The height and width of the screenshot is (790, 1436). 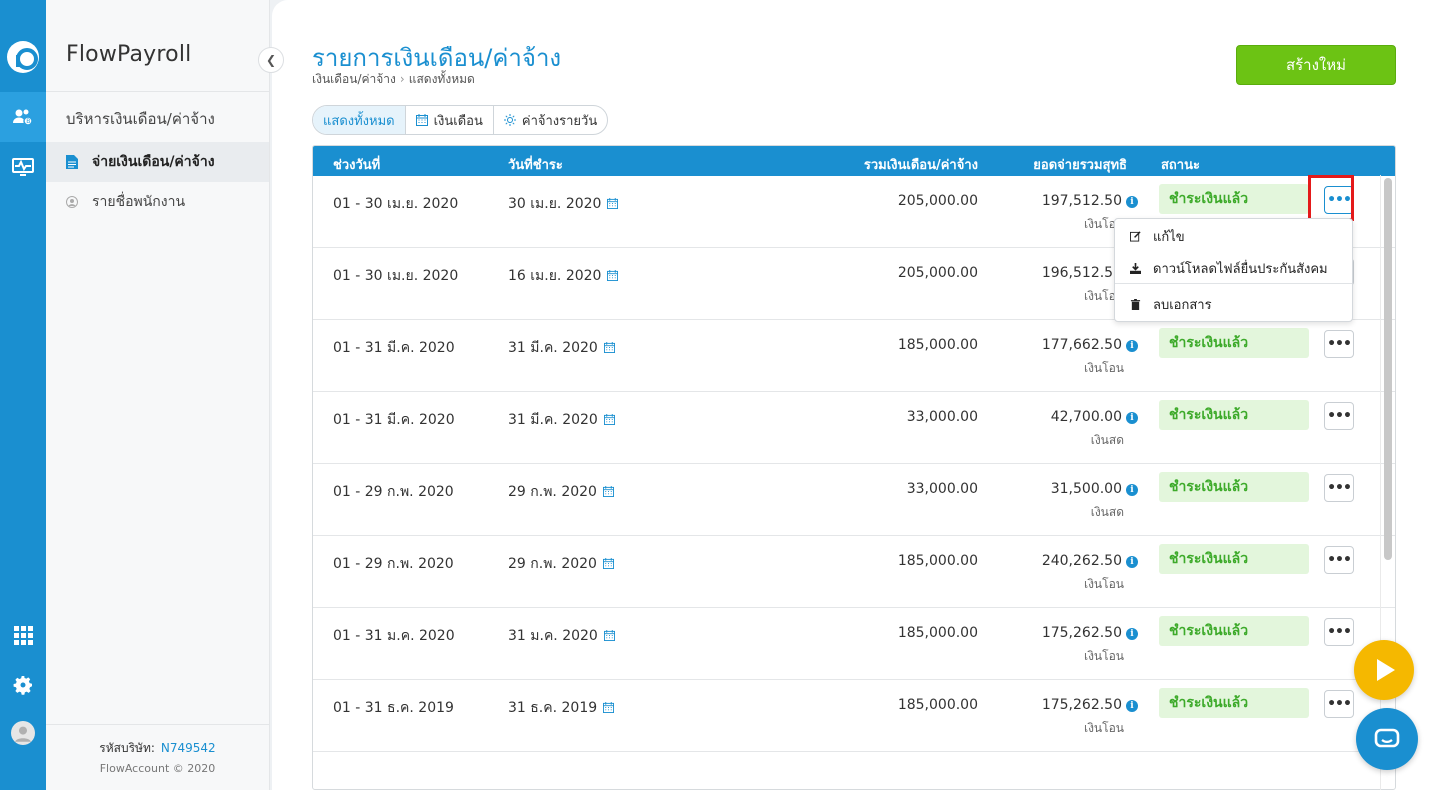 I want to click on scrollbar-thumb, so click(x=1388, y=369).